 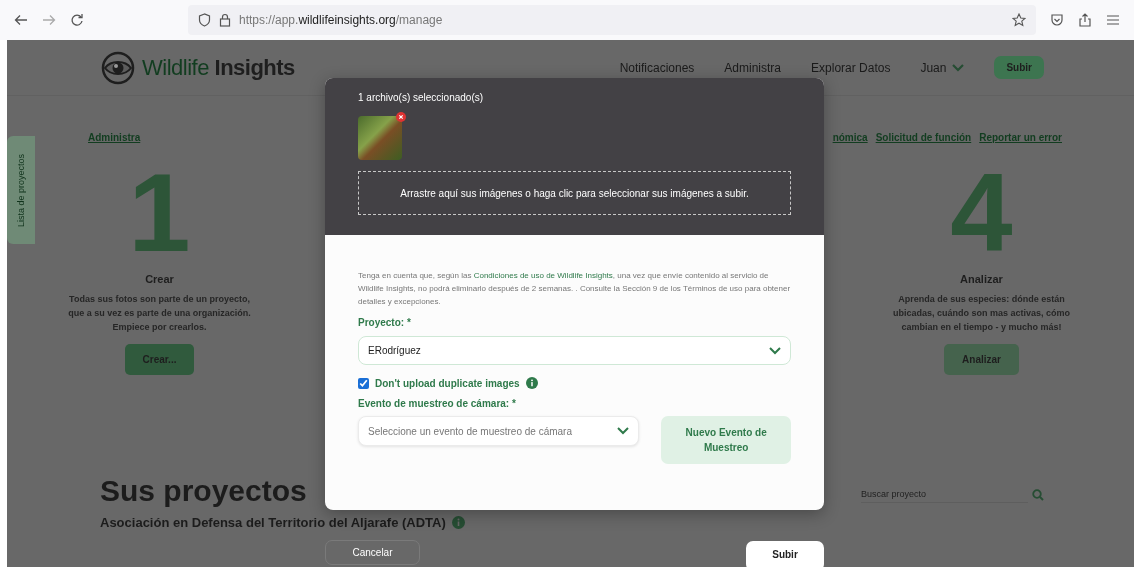 I want to click on nav-link: Notificaciones, so click(x=657, y=67).